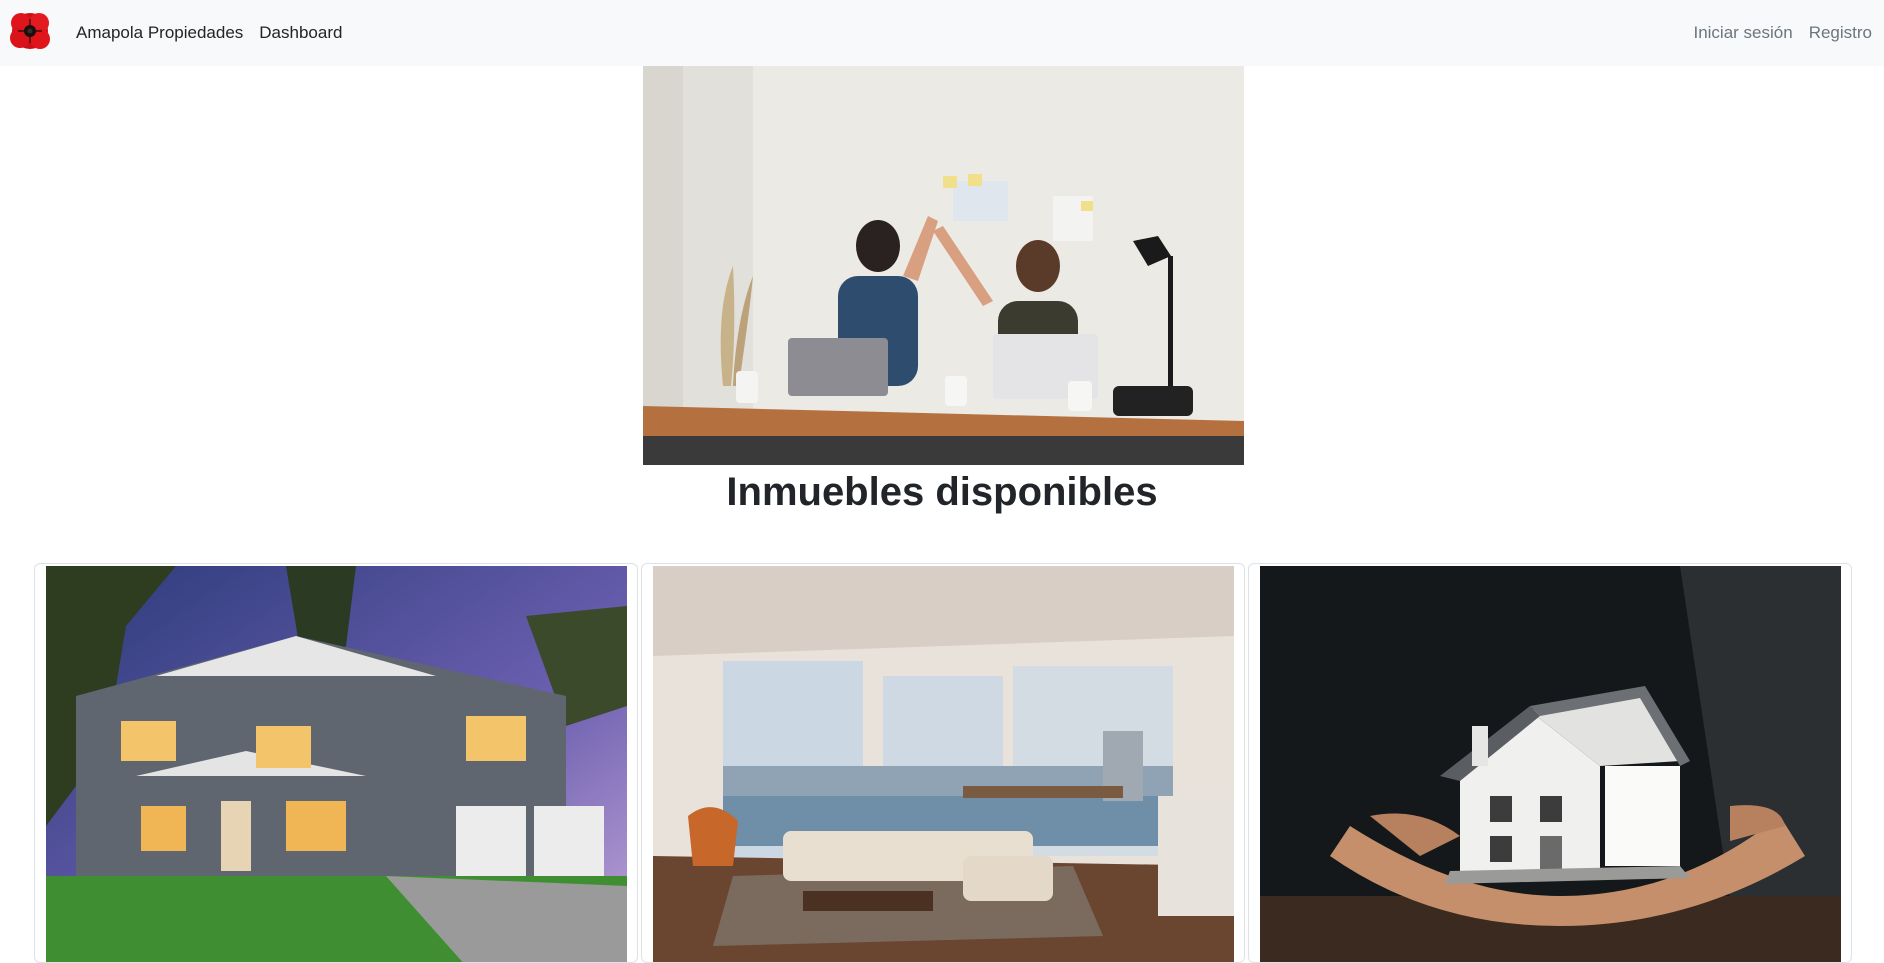  I want to click on suburban-house-photo-icon, so click(336, 764).